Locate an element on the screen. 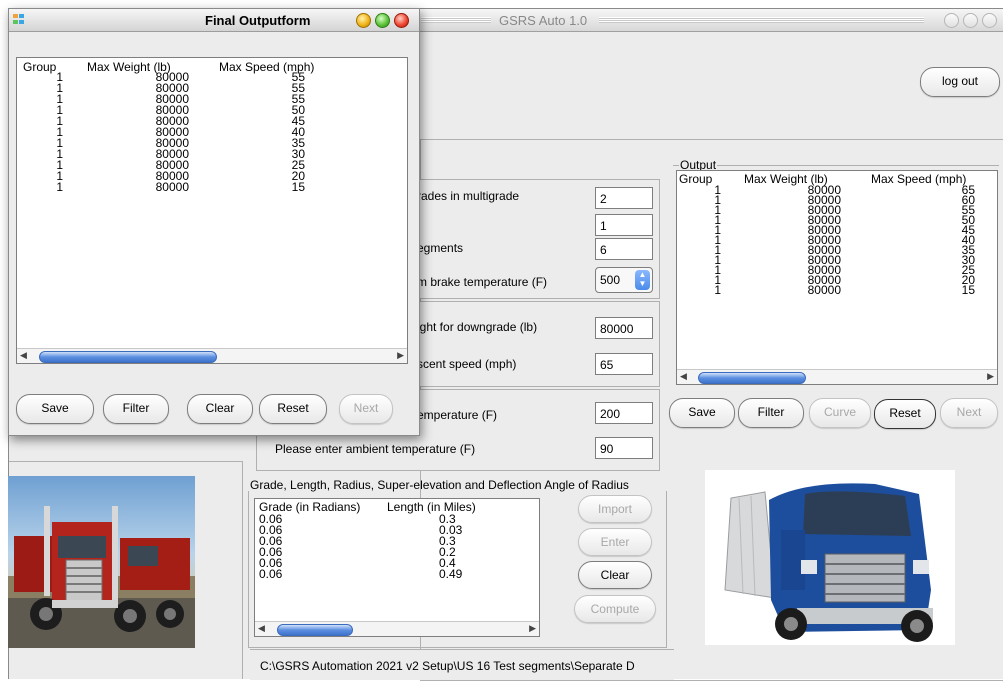  enter-button: Enter is located at coordinates (615, 542).